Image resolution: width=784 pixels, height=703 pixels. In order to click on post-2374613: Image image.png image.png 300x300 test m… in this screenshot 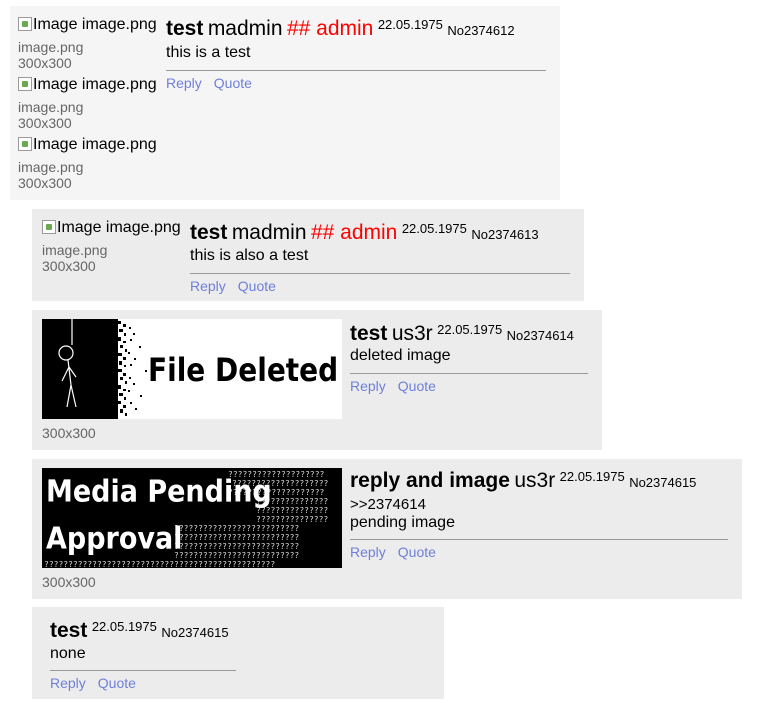, I will do `click(308, 255)`.